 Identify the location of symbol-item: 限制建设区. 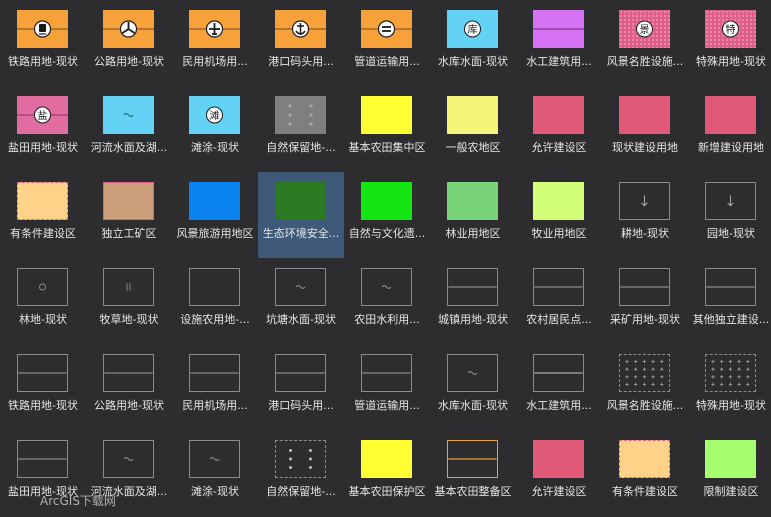
(729, 473).